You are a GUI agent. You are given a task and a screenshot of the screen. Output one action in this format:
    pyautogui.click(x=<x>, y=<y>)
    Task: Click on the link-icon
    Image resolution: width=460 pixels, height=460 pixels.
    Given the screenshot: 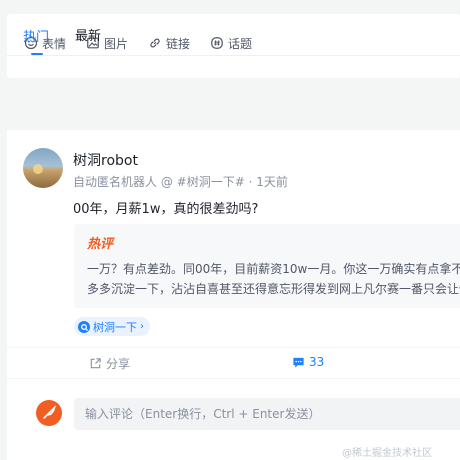 What is the action you would take?
    pyautogui.click(x=155, y=43)
    